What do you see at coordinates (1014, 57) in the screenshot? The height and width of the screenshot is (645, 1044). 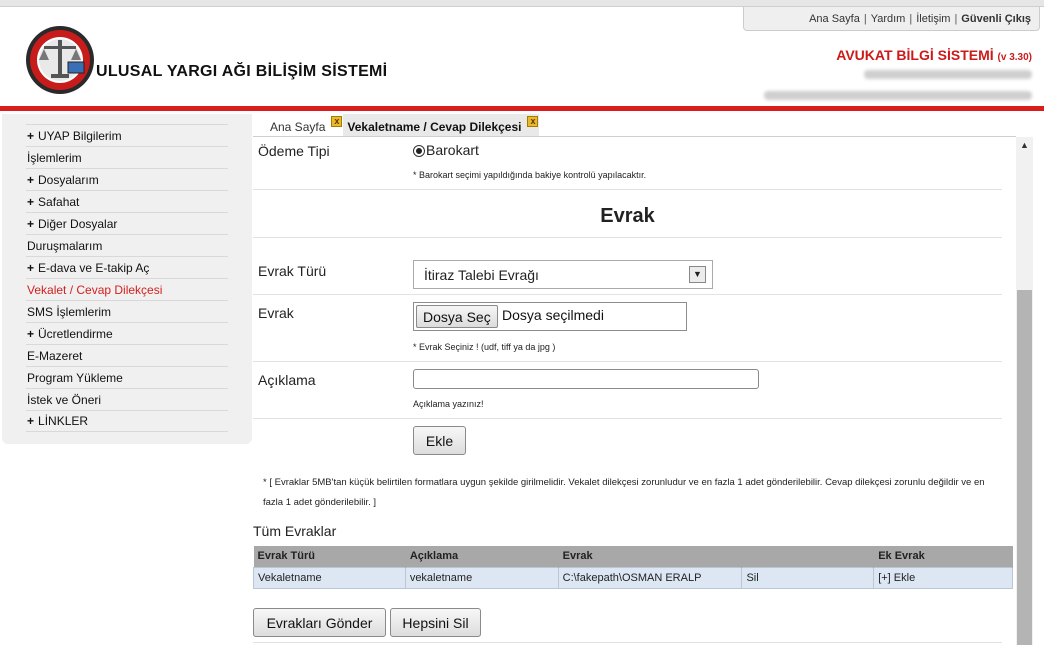 I see `app-version: (v 3.30)` at bounding box center [1014, 57].